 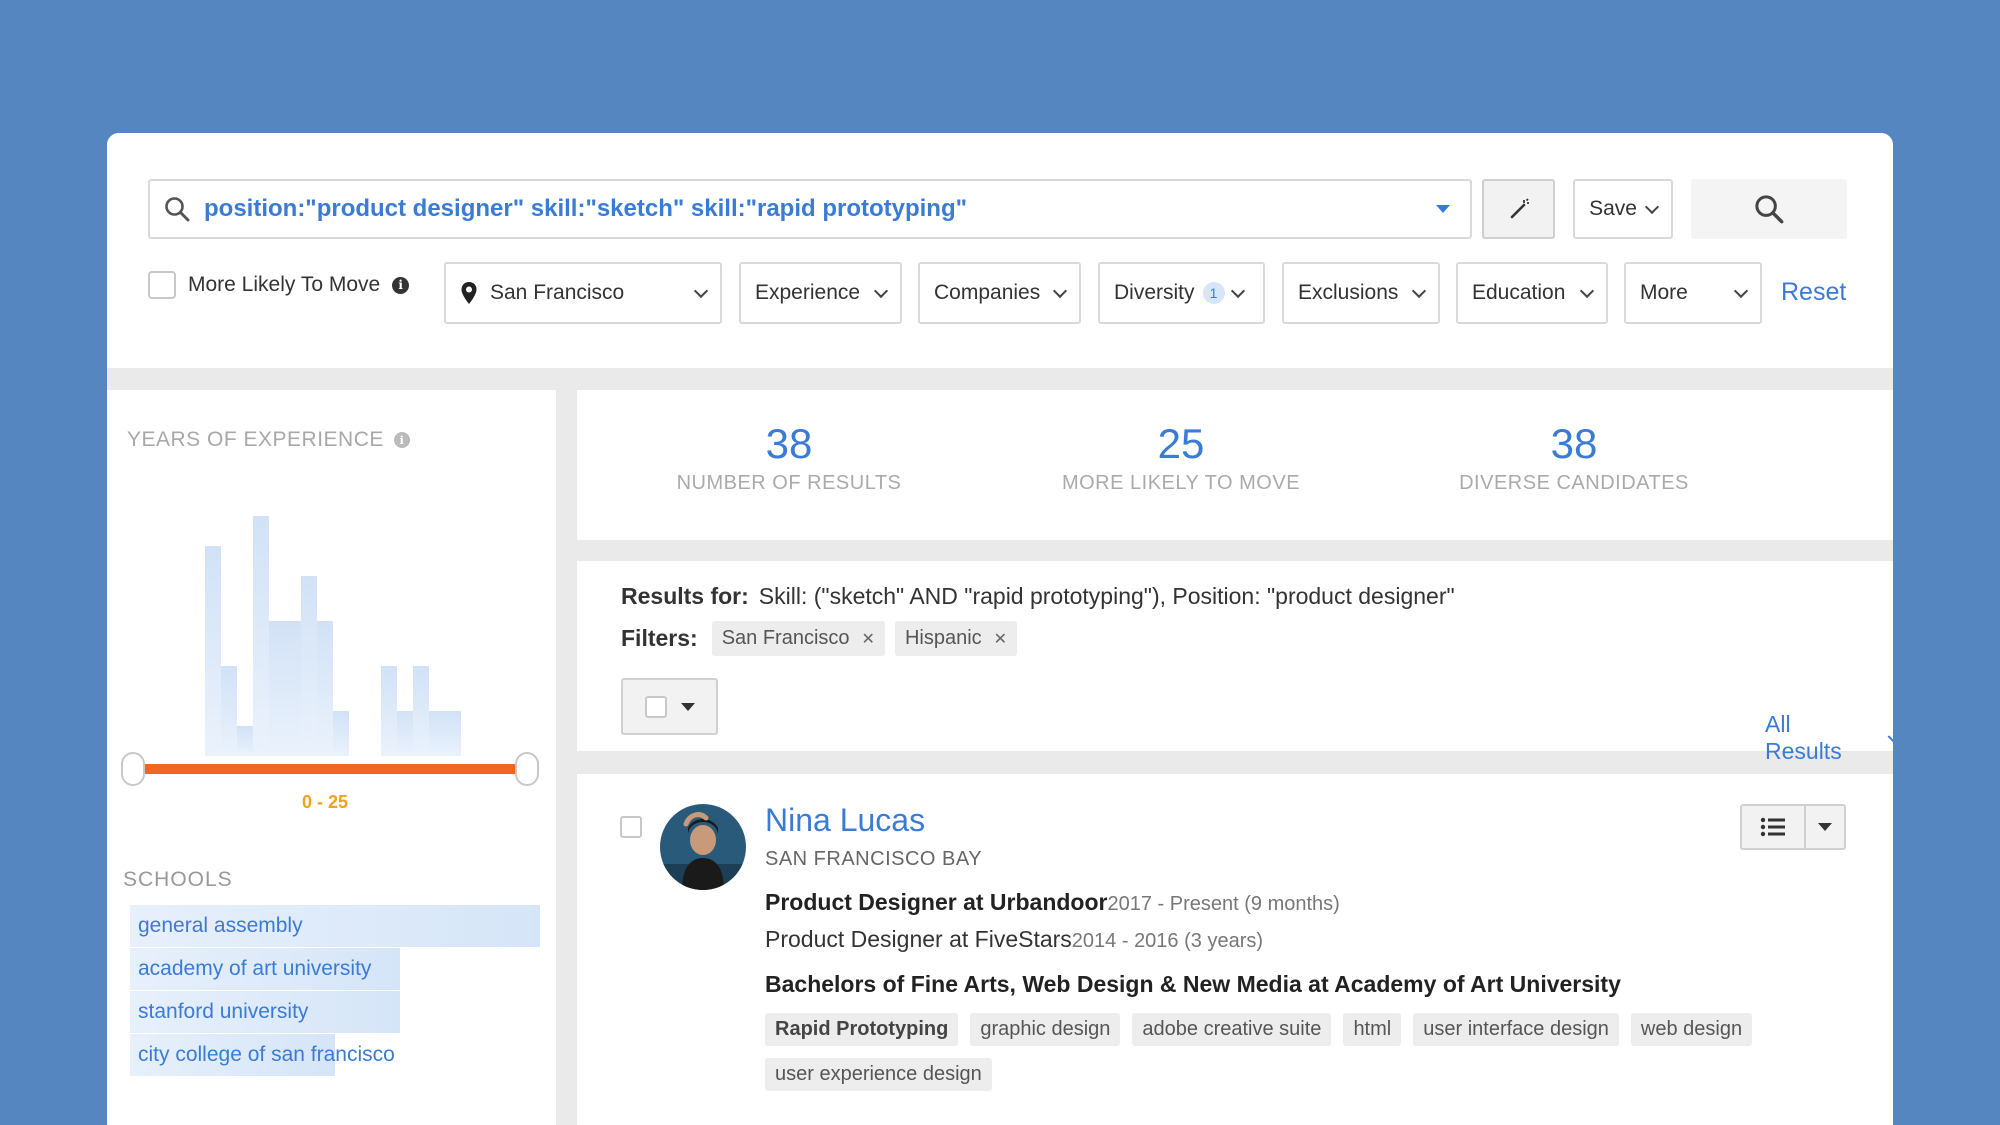 What do you see at coordinates (469, 293) in the screenshot?
I see `map-pin-icon` at bounding box center [469, 293].